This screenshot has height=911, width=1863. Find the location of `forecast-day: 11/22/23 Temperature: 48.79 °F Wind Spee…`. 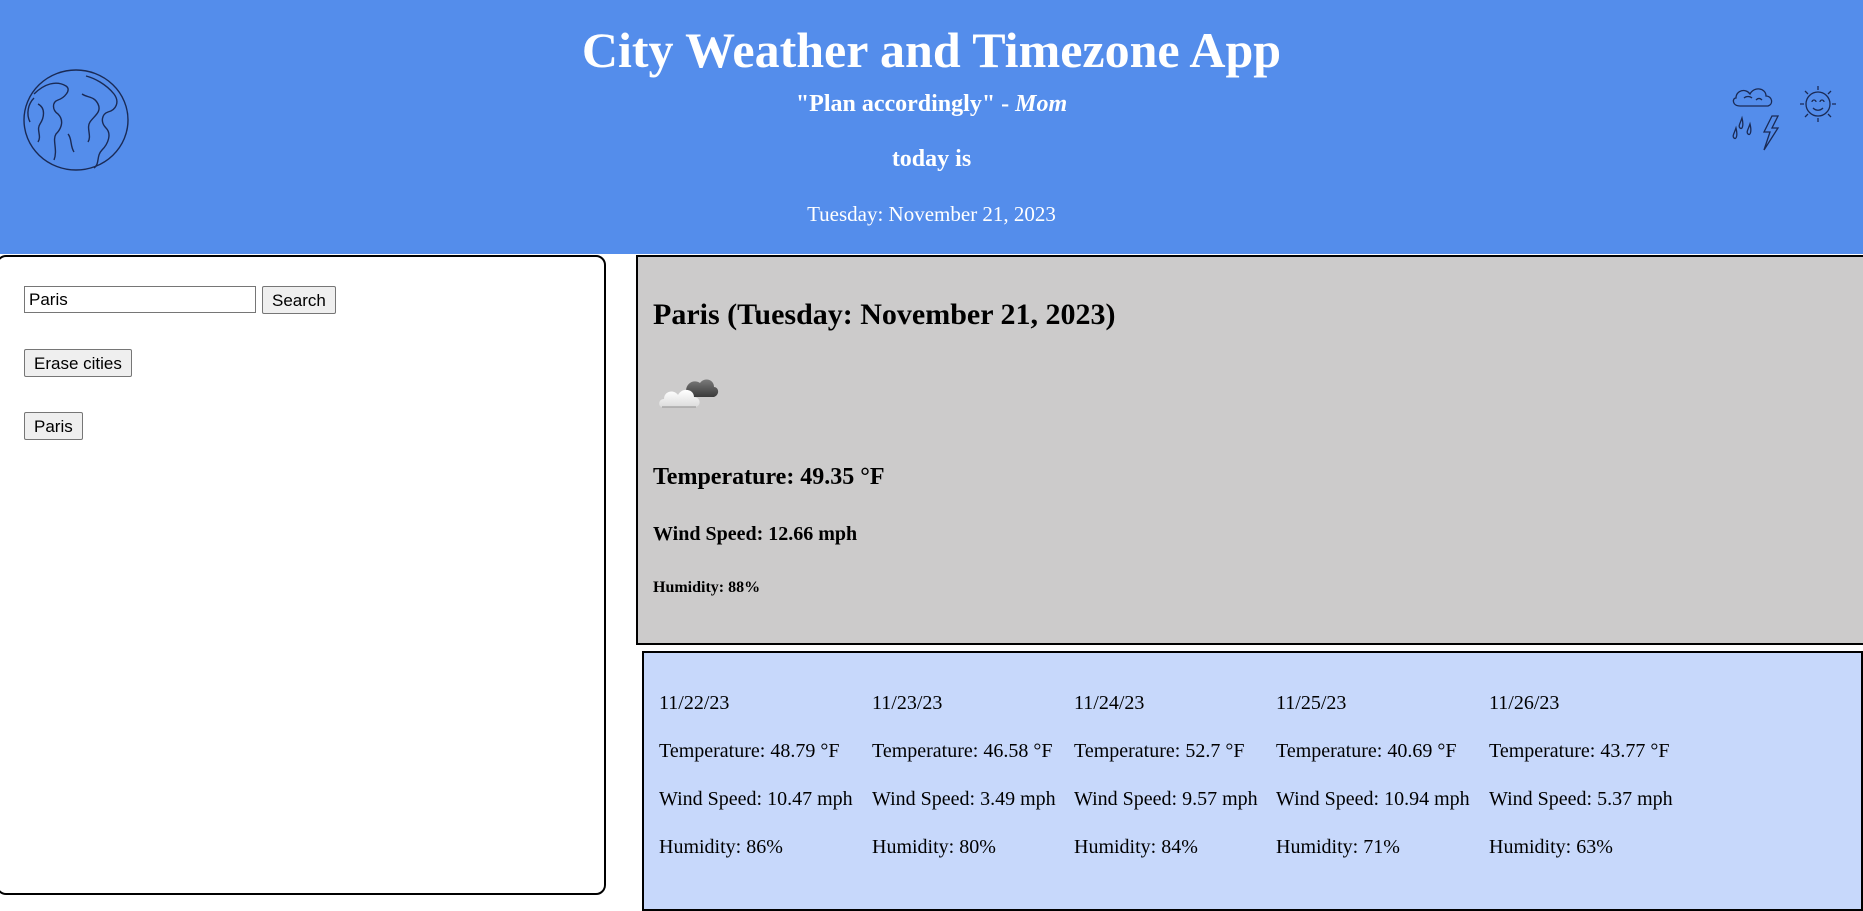

forecast-day: 11/22/23 Temperature: 48.79 °F Wind Spee… is located at coordinates (769, 782).